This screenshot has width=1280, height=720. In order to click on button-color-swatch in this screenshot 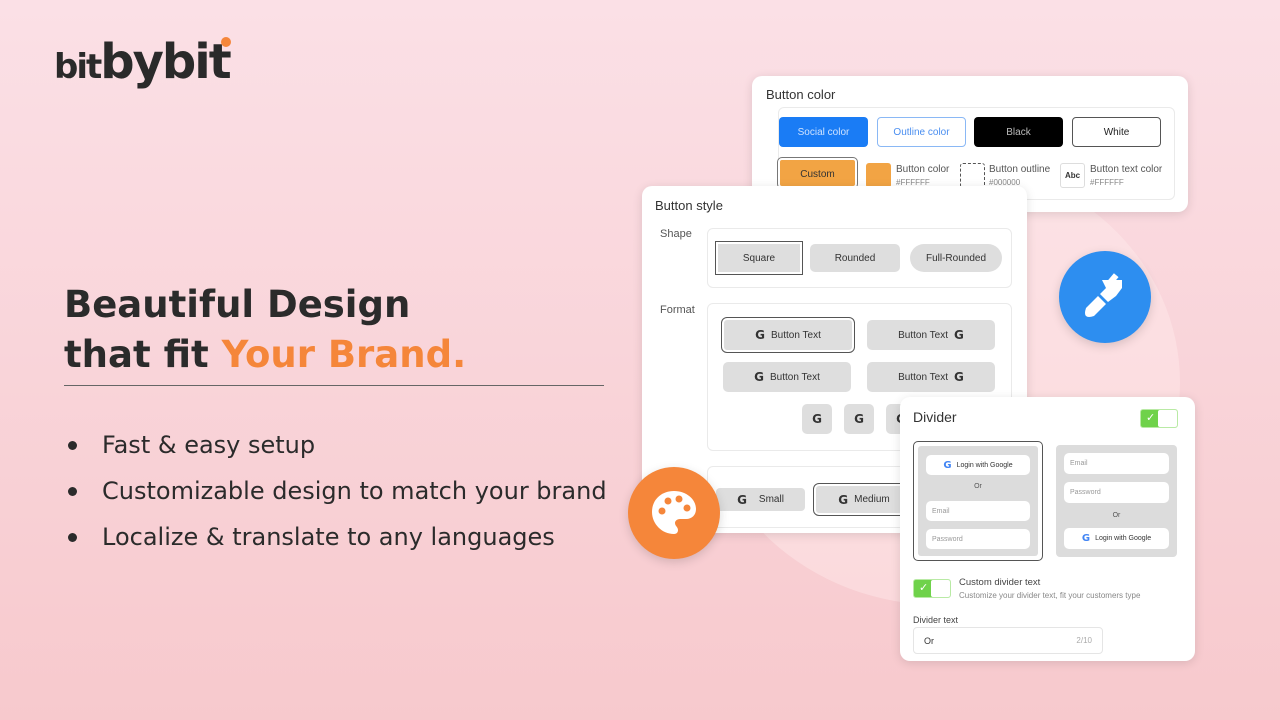, I will do `click(878, 175)`.